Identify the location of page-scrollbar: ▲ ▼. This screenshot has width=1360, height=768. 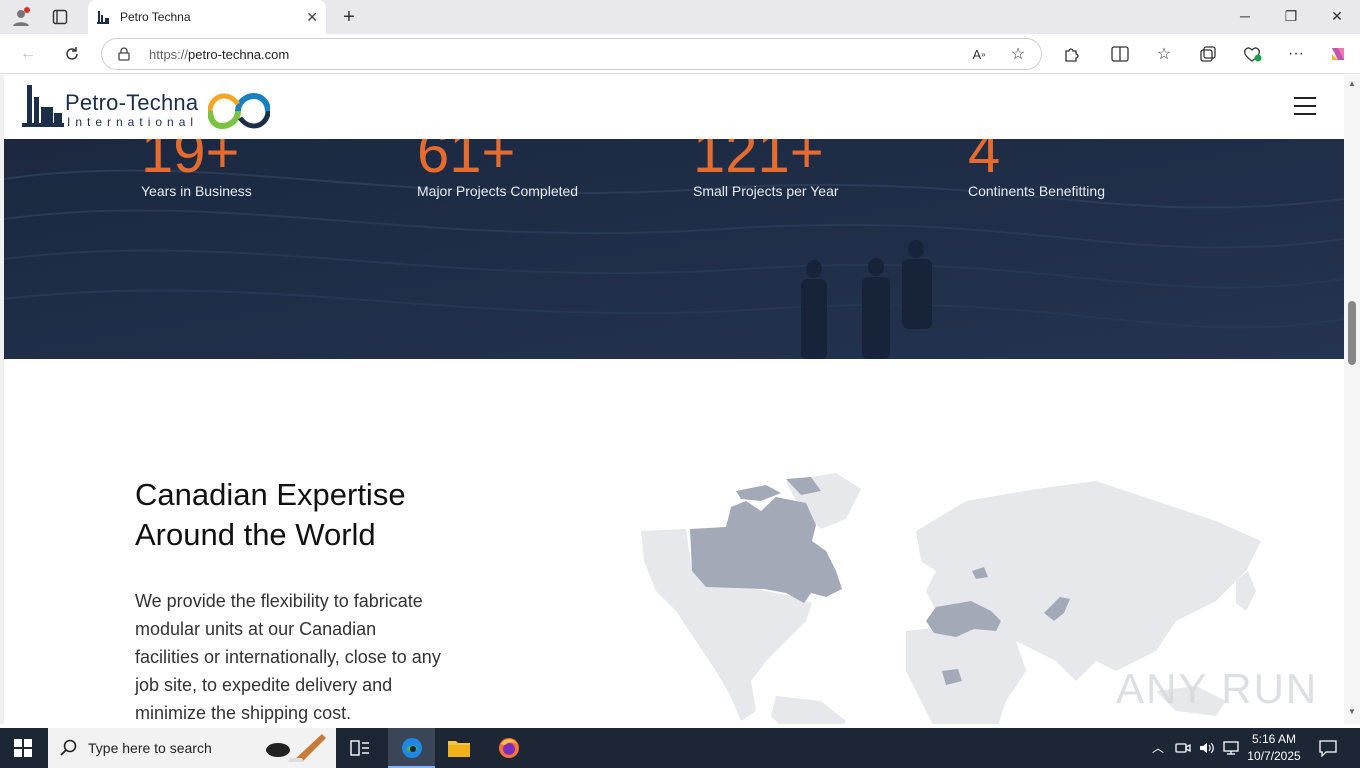
(1352, 399).